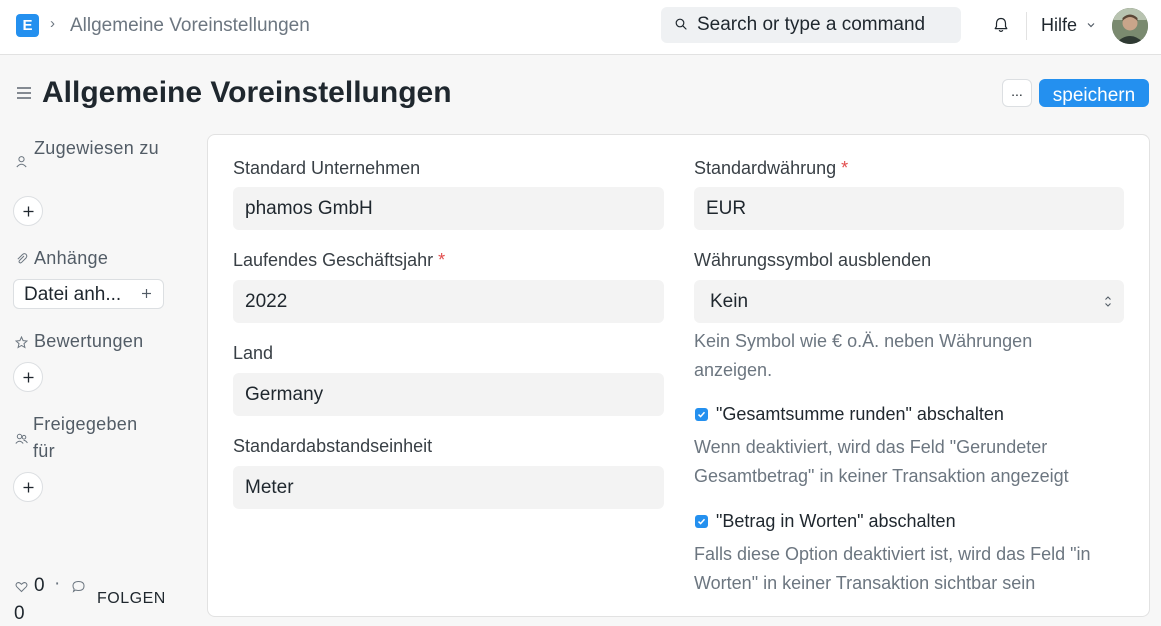  I want to click on breadcrumb: Allgemeine Voreinstellungen, so click(190, 26).